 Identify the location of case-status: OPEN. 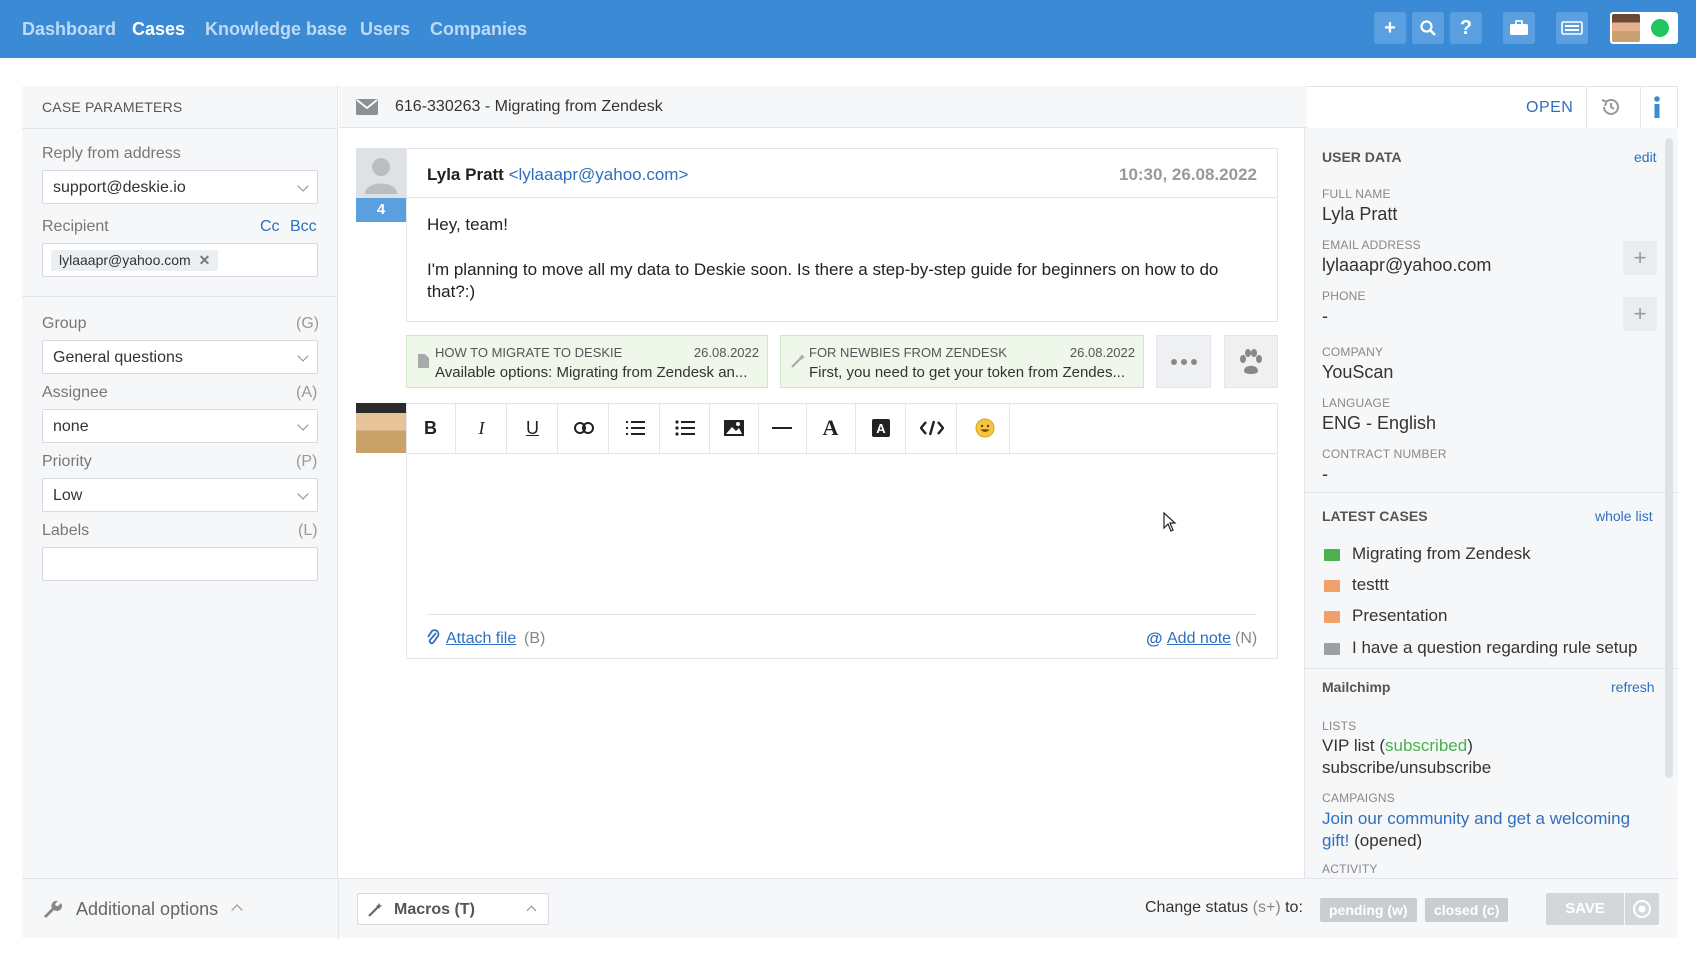
(1549, 108).